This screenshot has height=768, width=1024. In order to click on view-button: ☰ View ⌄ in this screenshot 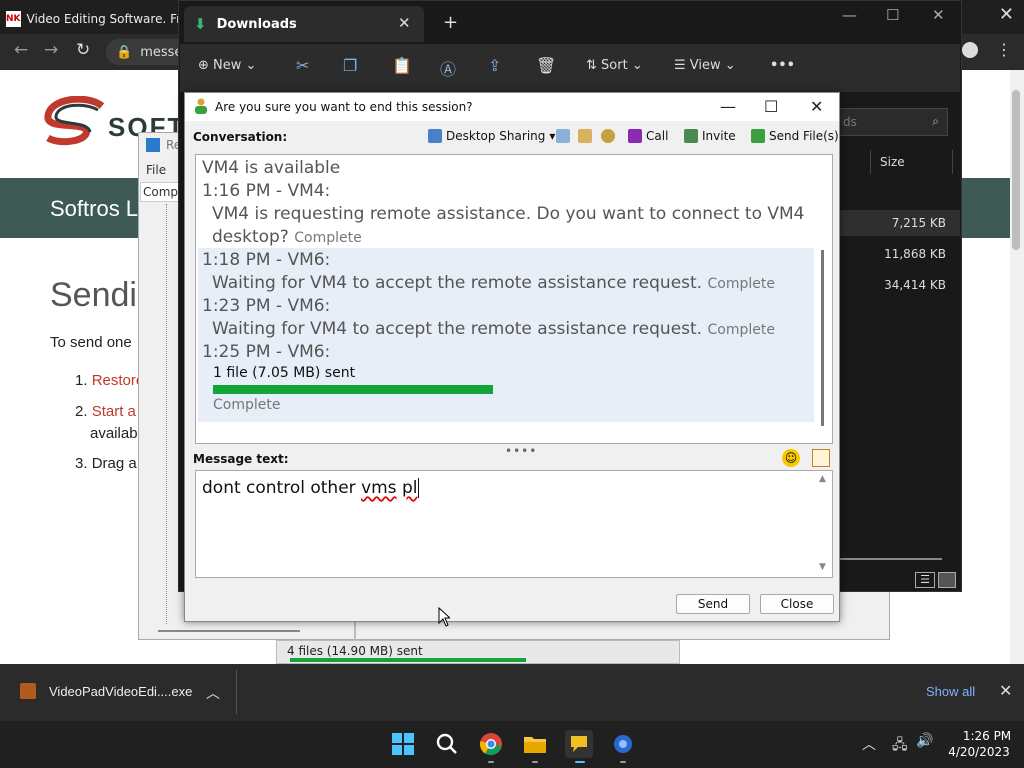, I will do `click(705, 65)`.